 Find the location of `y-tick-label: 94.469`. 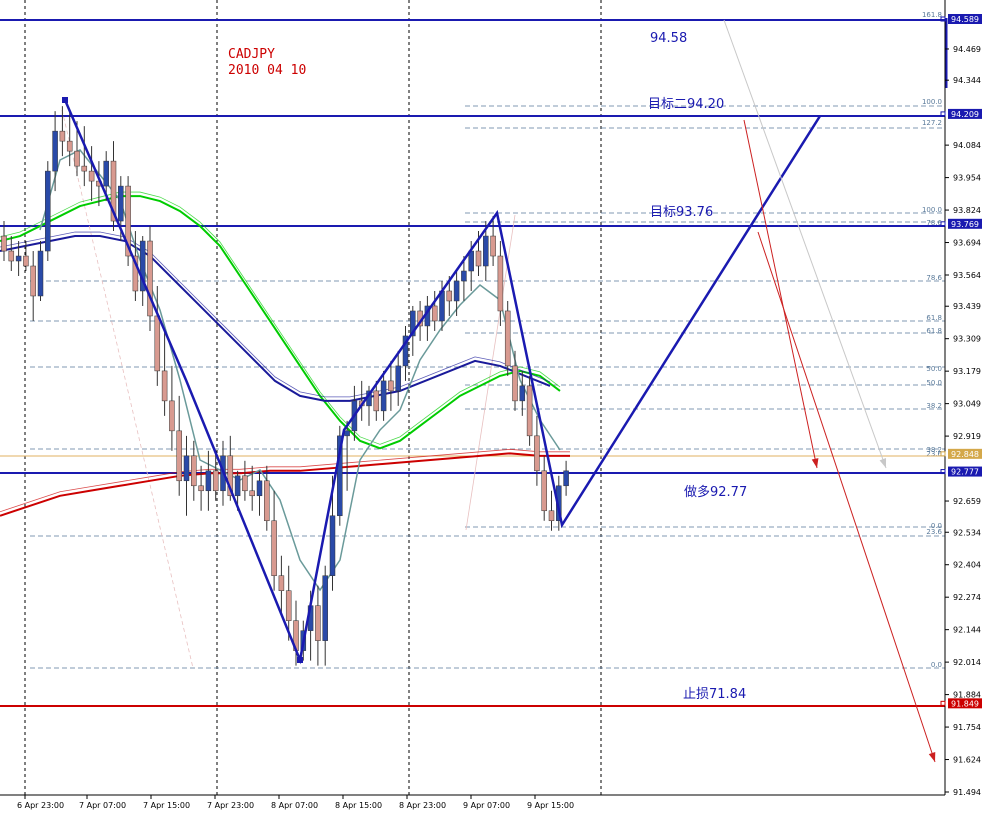

y-tick-label: 94.469 is located at coordinates (967, 49).